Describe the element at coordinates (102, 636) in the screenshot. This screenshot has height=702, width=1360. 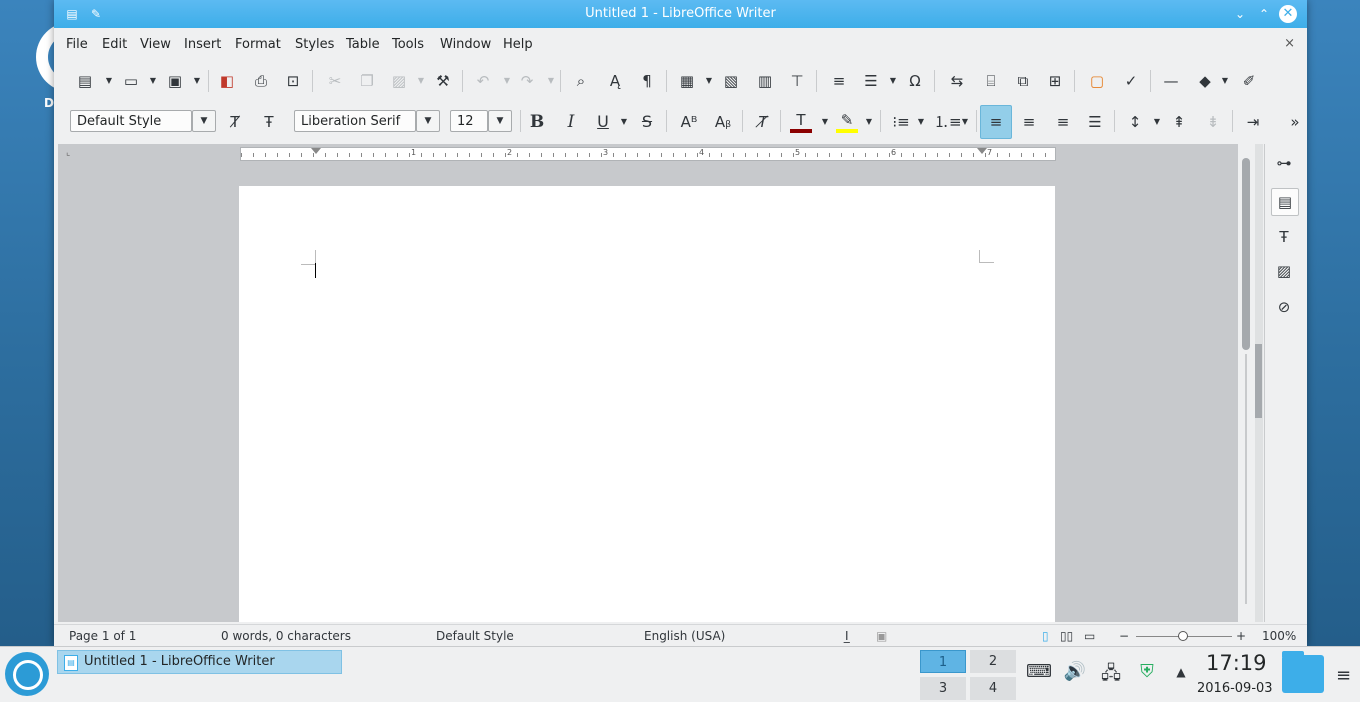
I see `page-count: Page 1 of 1` at that location.